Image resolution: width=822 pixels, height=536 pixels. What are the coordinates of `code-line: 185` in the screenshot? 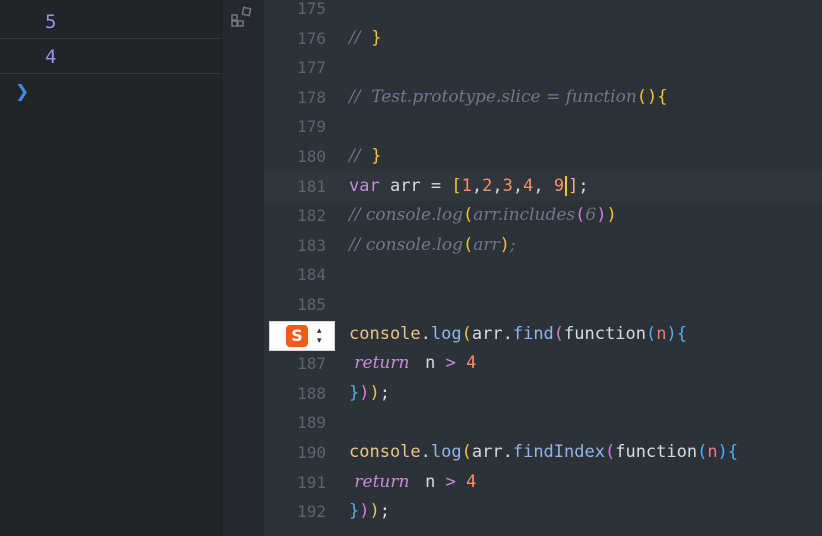 It's located at (543, 304).